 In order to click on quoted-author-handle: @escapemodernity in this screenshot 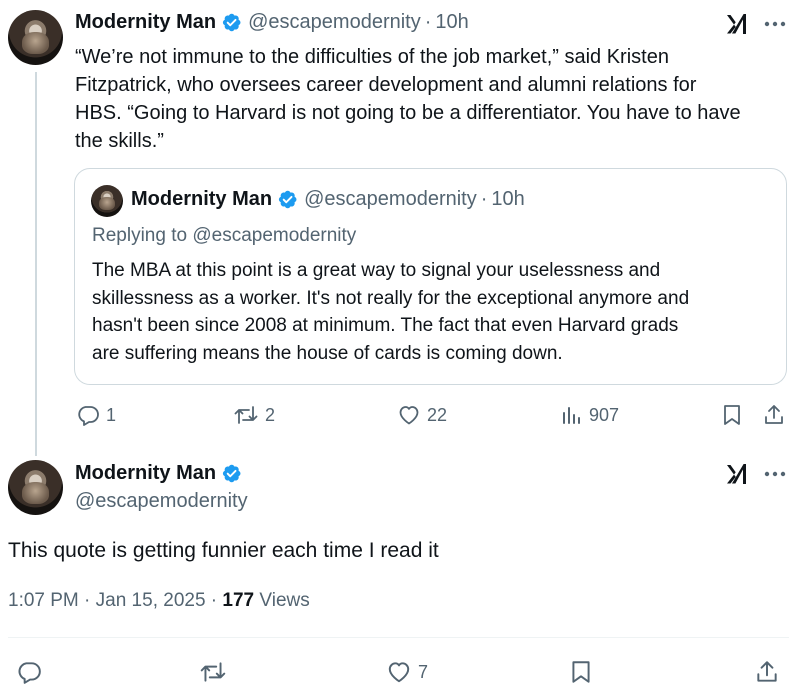, I will do `click(390, 199)`.